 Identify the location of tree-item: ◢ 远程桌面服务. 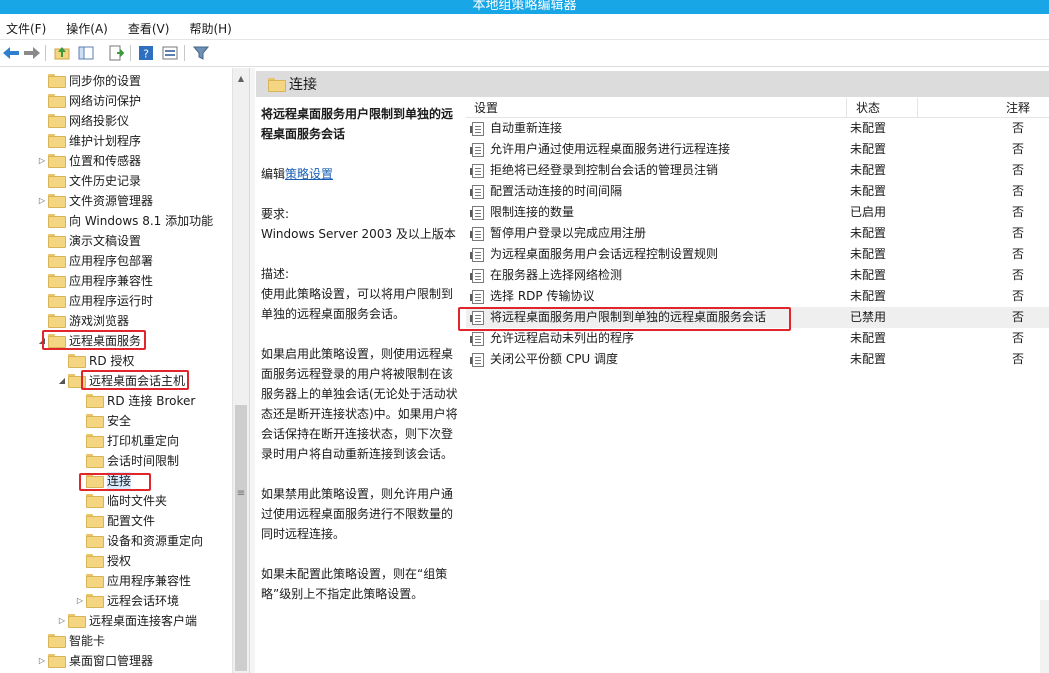
(88, 340).